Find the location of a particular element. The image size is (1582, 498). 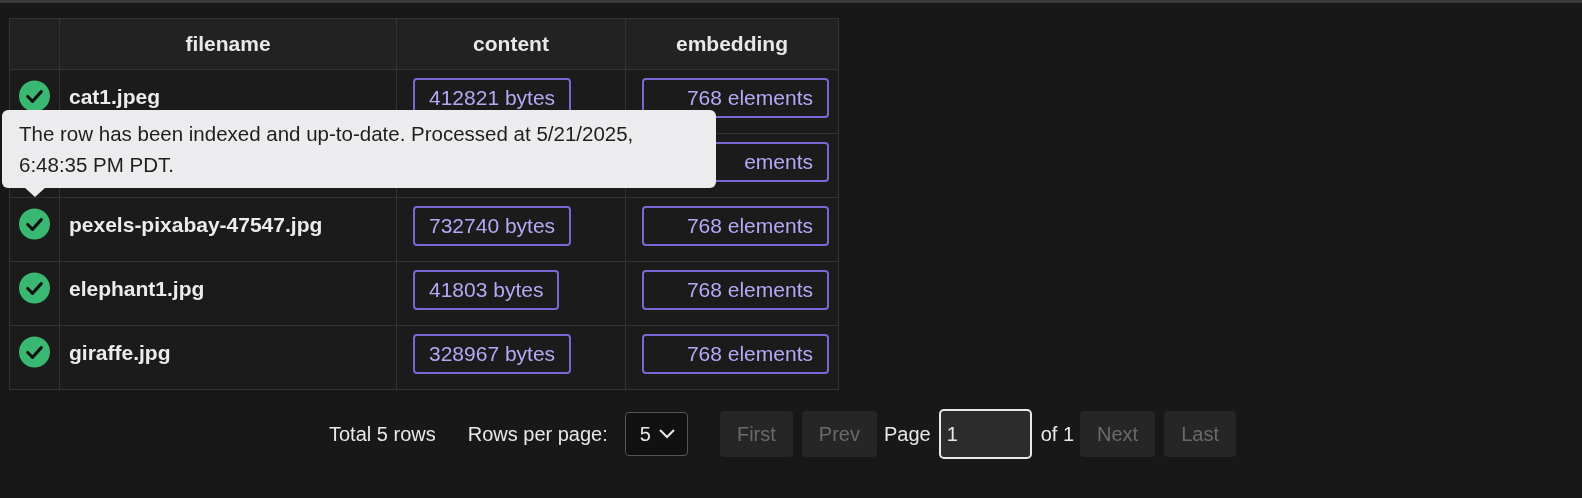

content-badge: 41803 bytes is located at coordinates (486, 290).